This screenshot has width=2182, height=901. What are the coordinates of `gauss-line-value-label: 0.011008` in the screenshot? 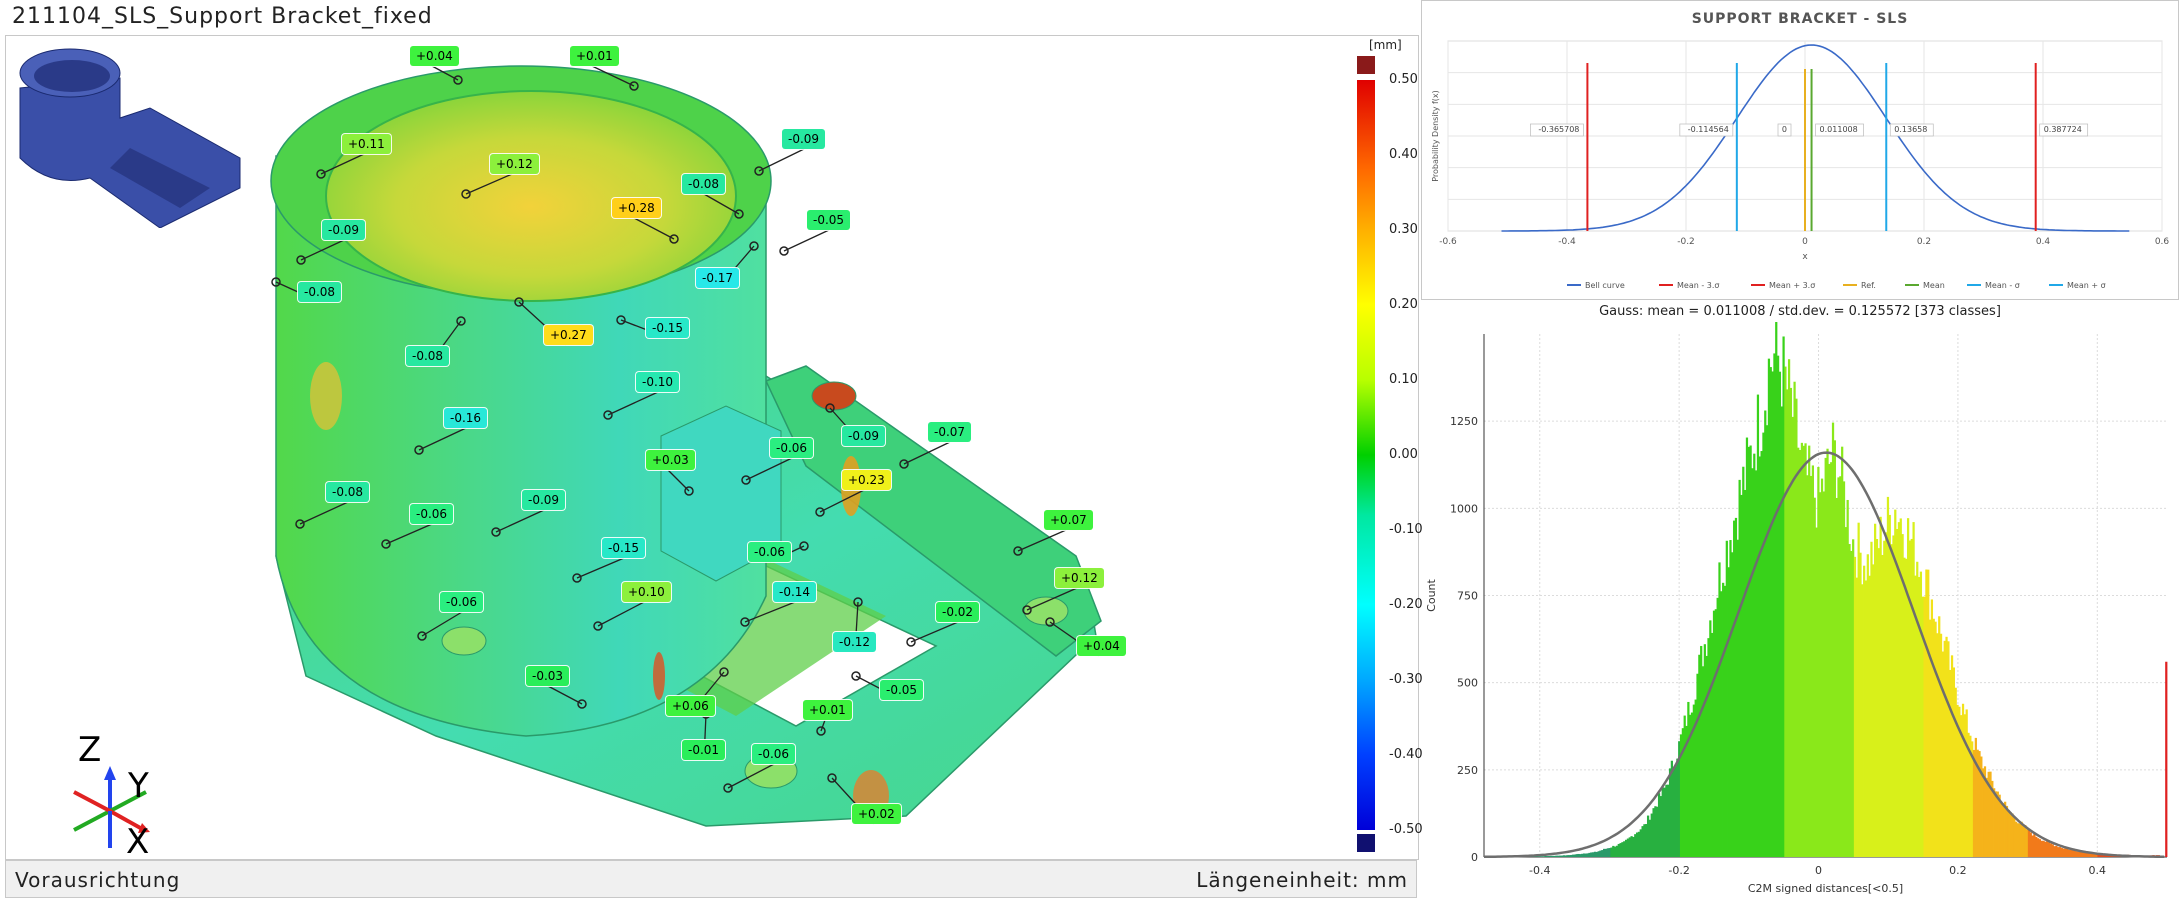 It's located at (1839, 130).